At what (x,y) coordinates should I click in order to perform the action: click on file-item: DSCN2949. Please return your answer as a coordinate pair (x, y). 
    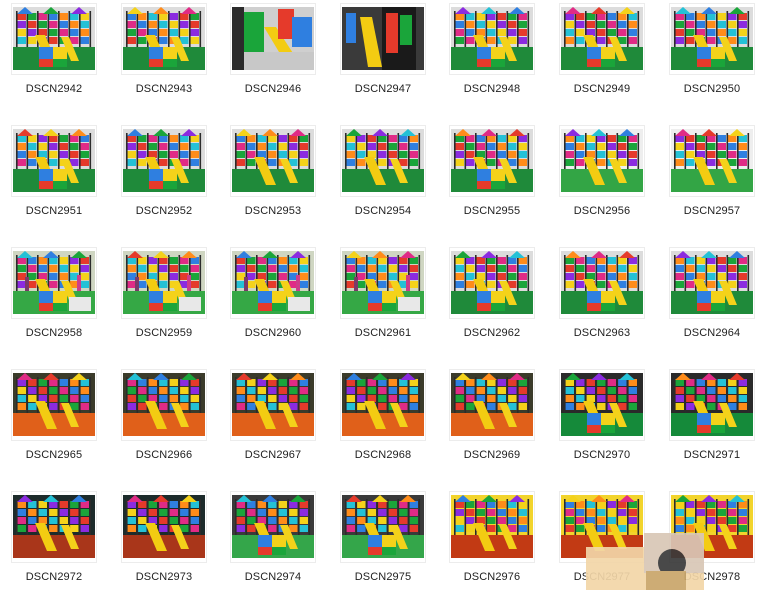
    Looking at the image, I should click on (602, 61).